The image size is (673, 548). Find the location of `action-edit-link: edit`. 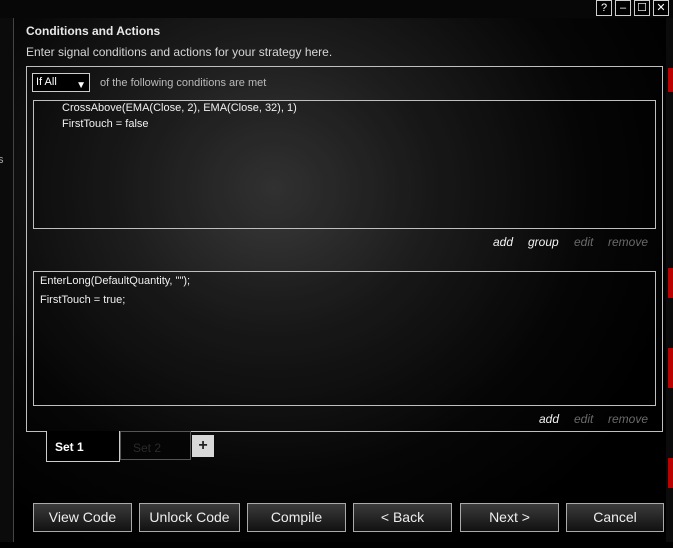

action-edit-link: edit is located at coordinates (583, 419).